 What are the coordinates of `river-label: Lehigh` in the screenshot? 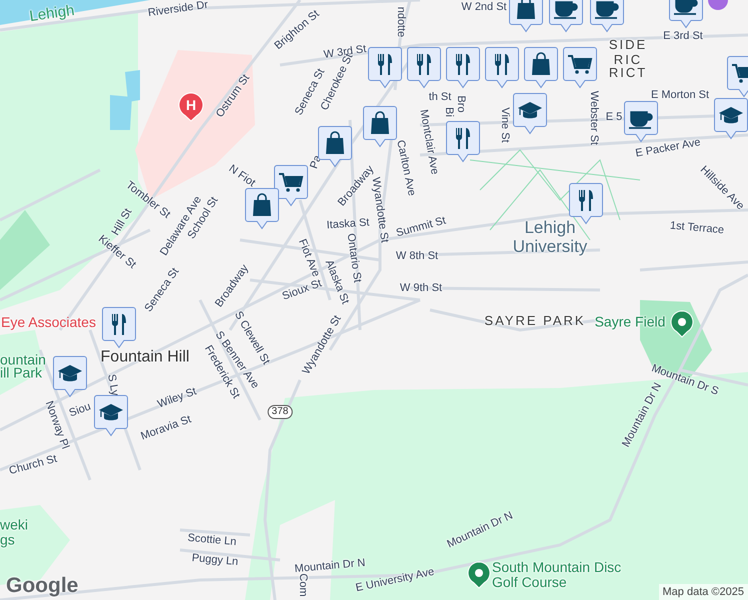 It's located at (52, 14).